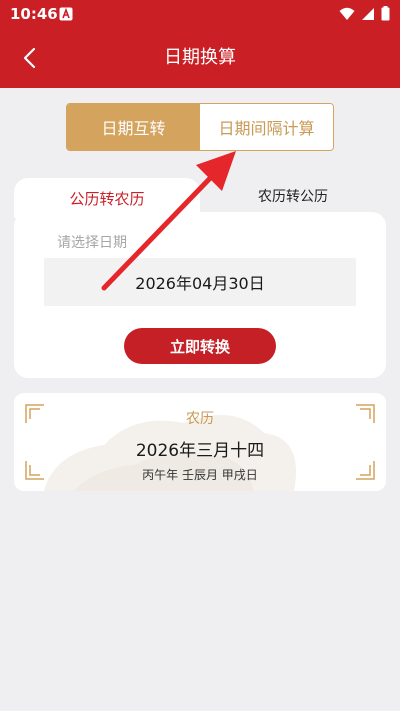  I want to click on nav-bar: 日期换算, so click(200, 58).